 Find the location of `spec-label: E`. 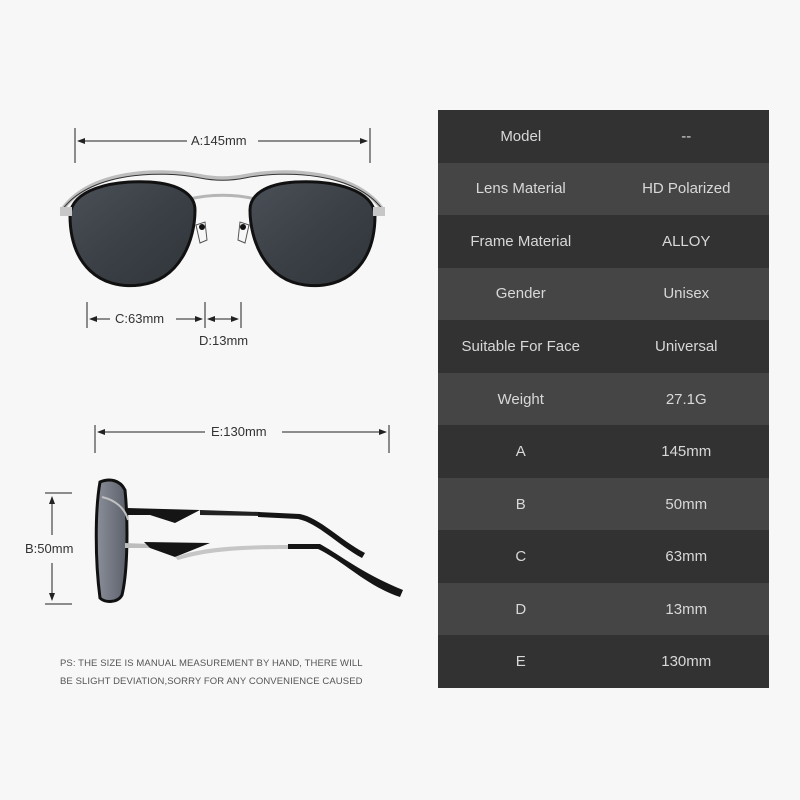

spec-label: E is located at coordinates (520, 662).